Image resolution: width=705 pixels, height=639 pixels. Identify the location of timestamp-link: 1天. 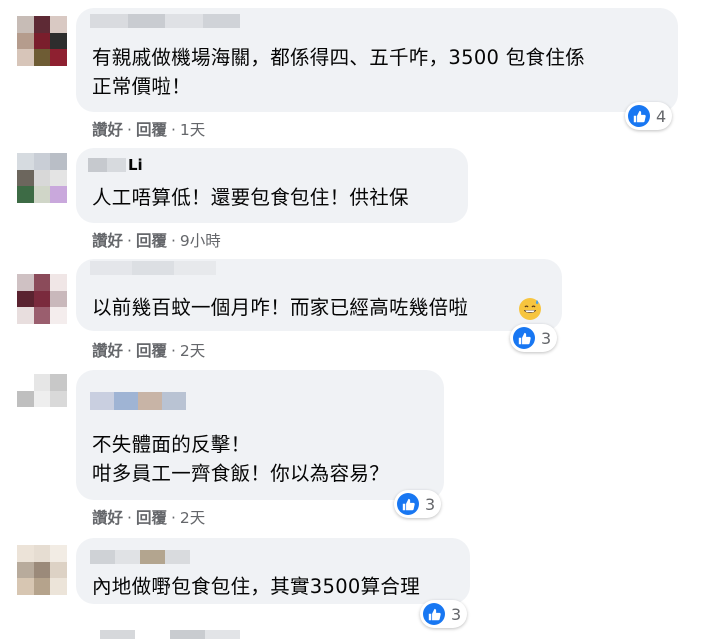
(192, 130).